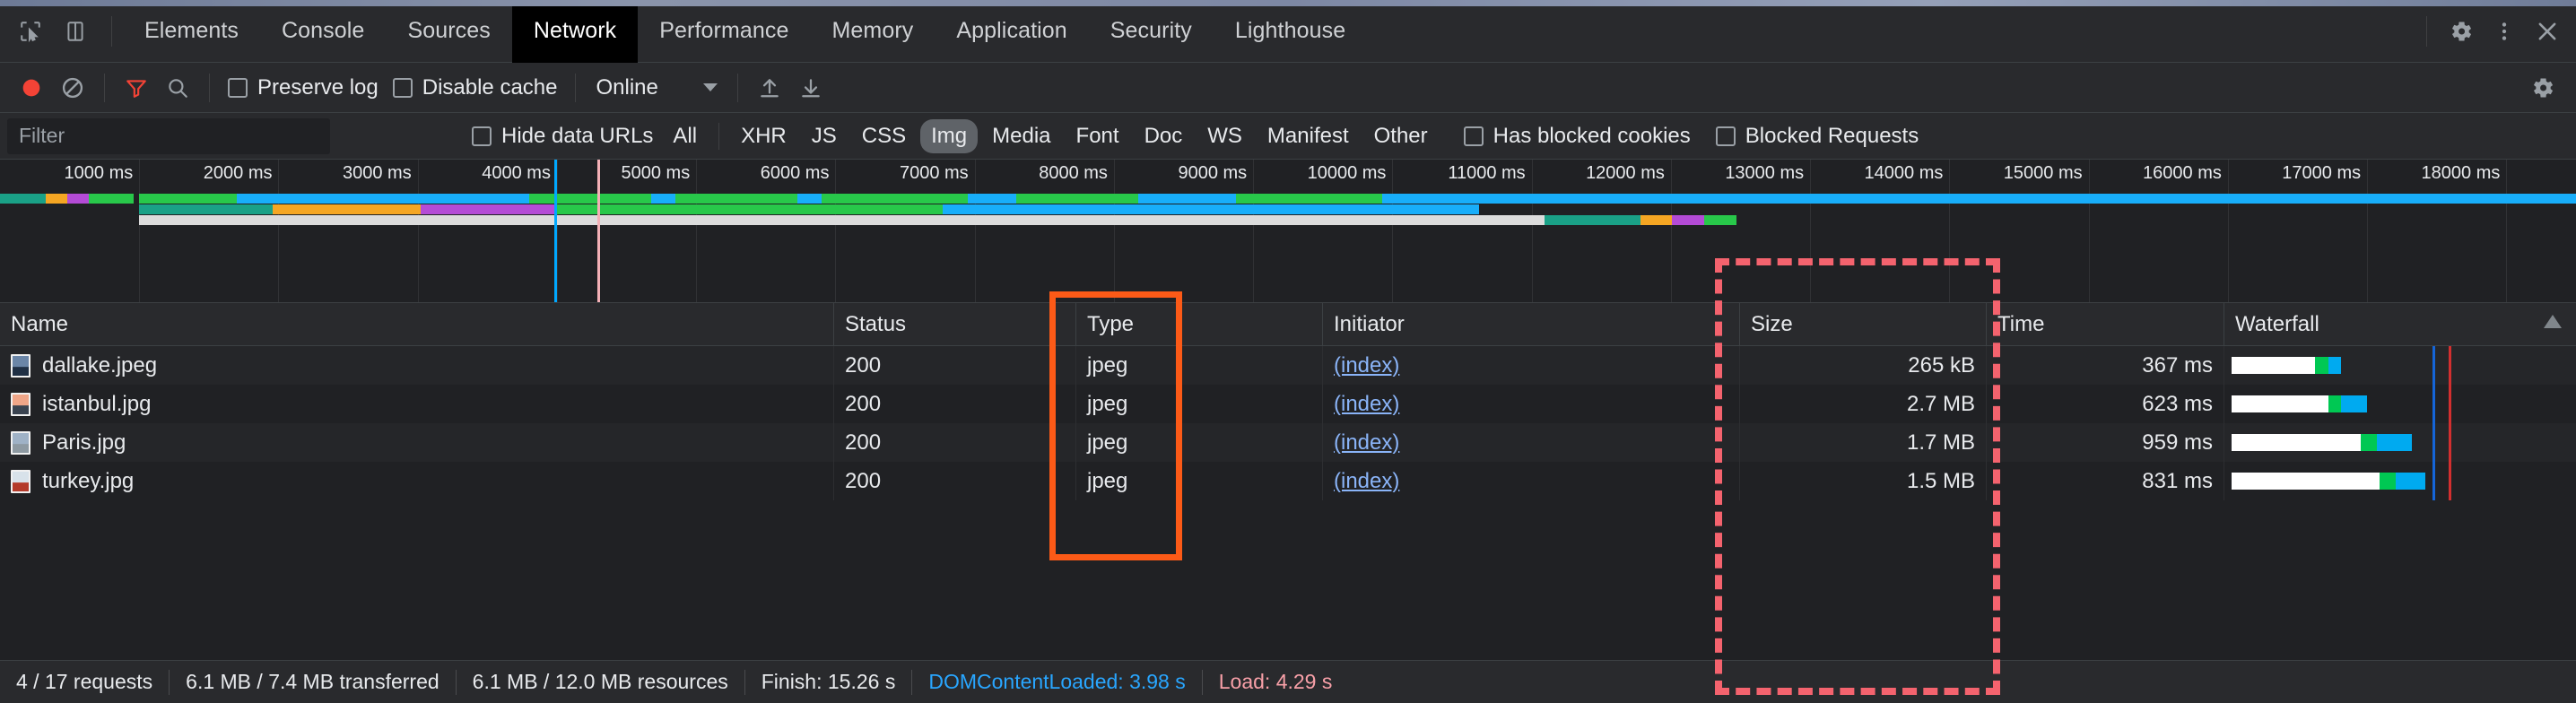 The width and height of the screenshot is (2576, 703). I want to click on throttling-value: Online, so click(627, 87).